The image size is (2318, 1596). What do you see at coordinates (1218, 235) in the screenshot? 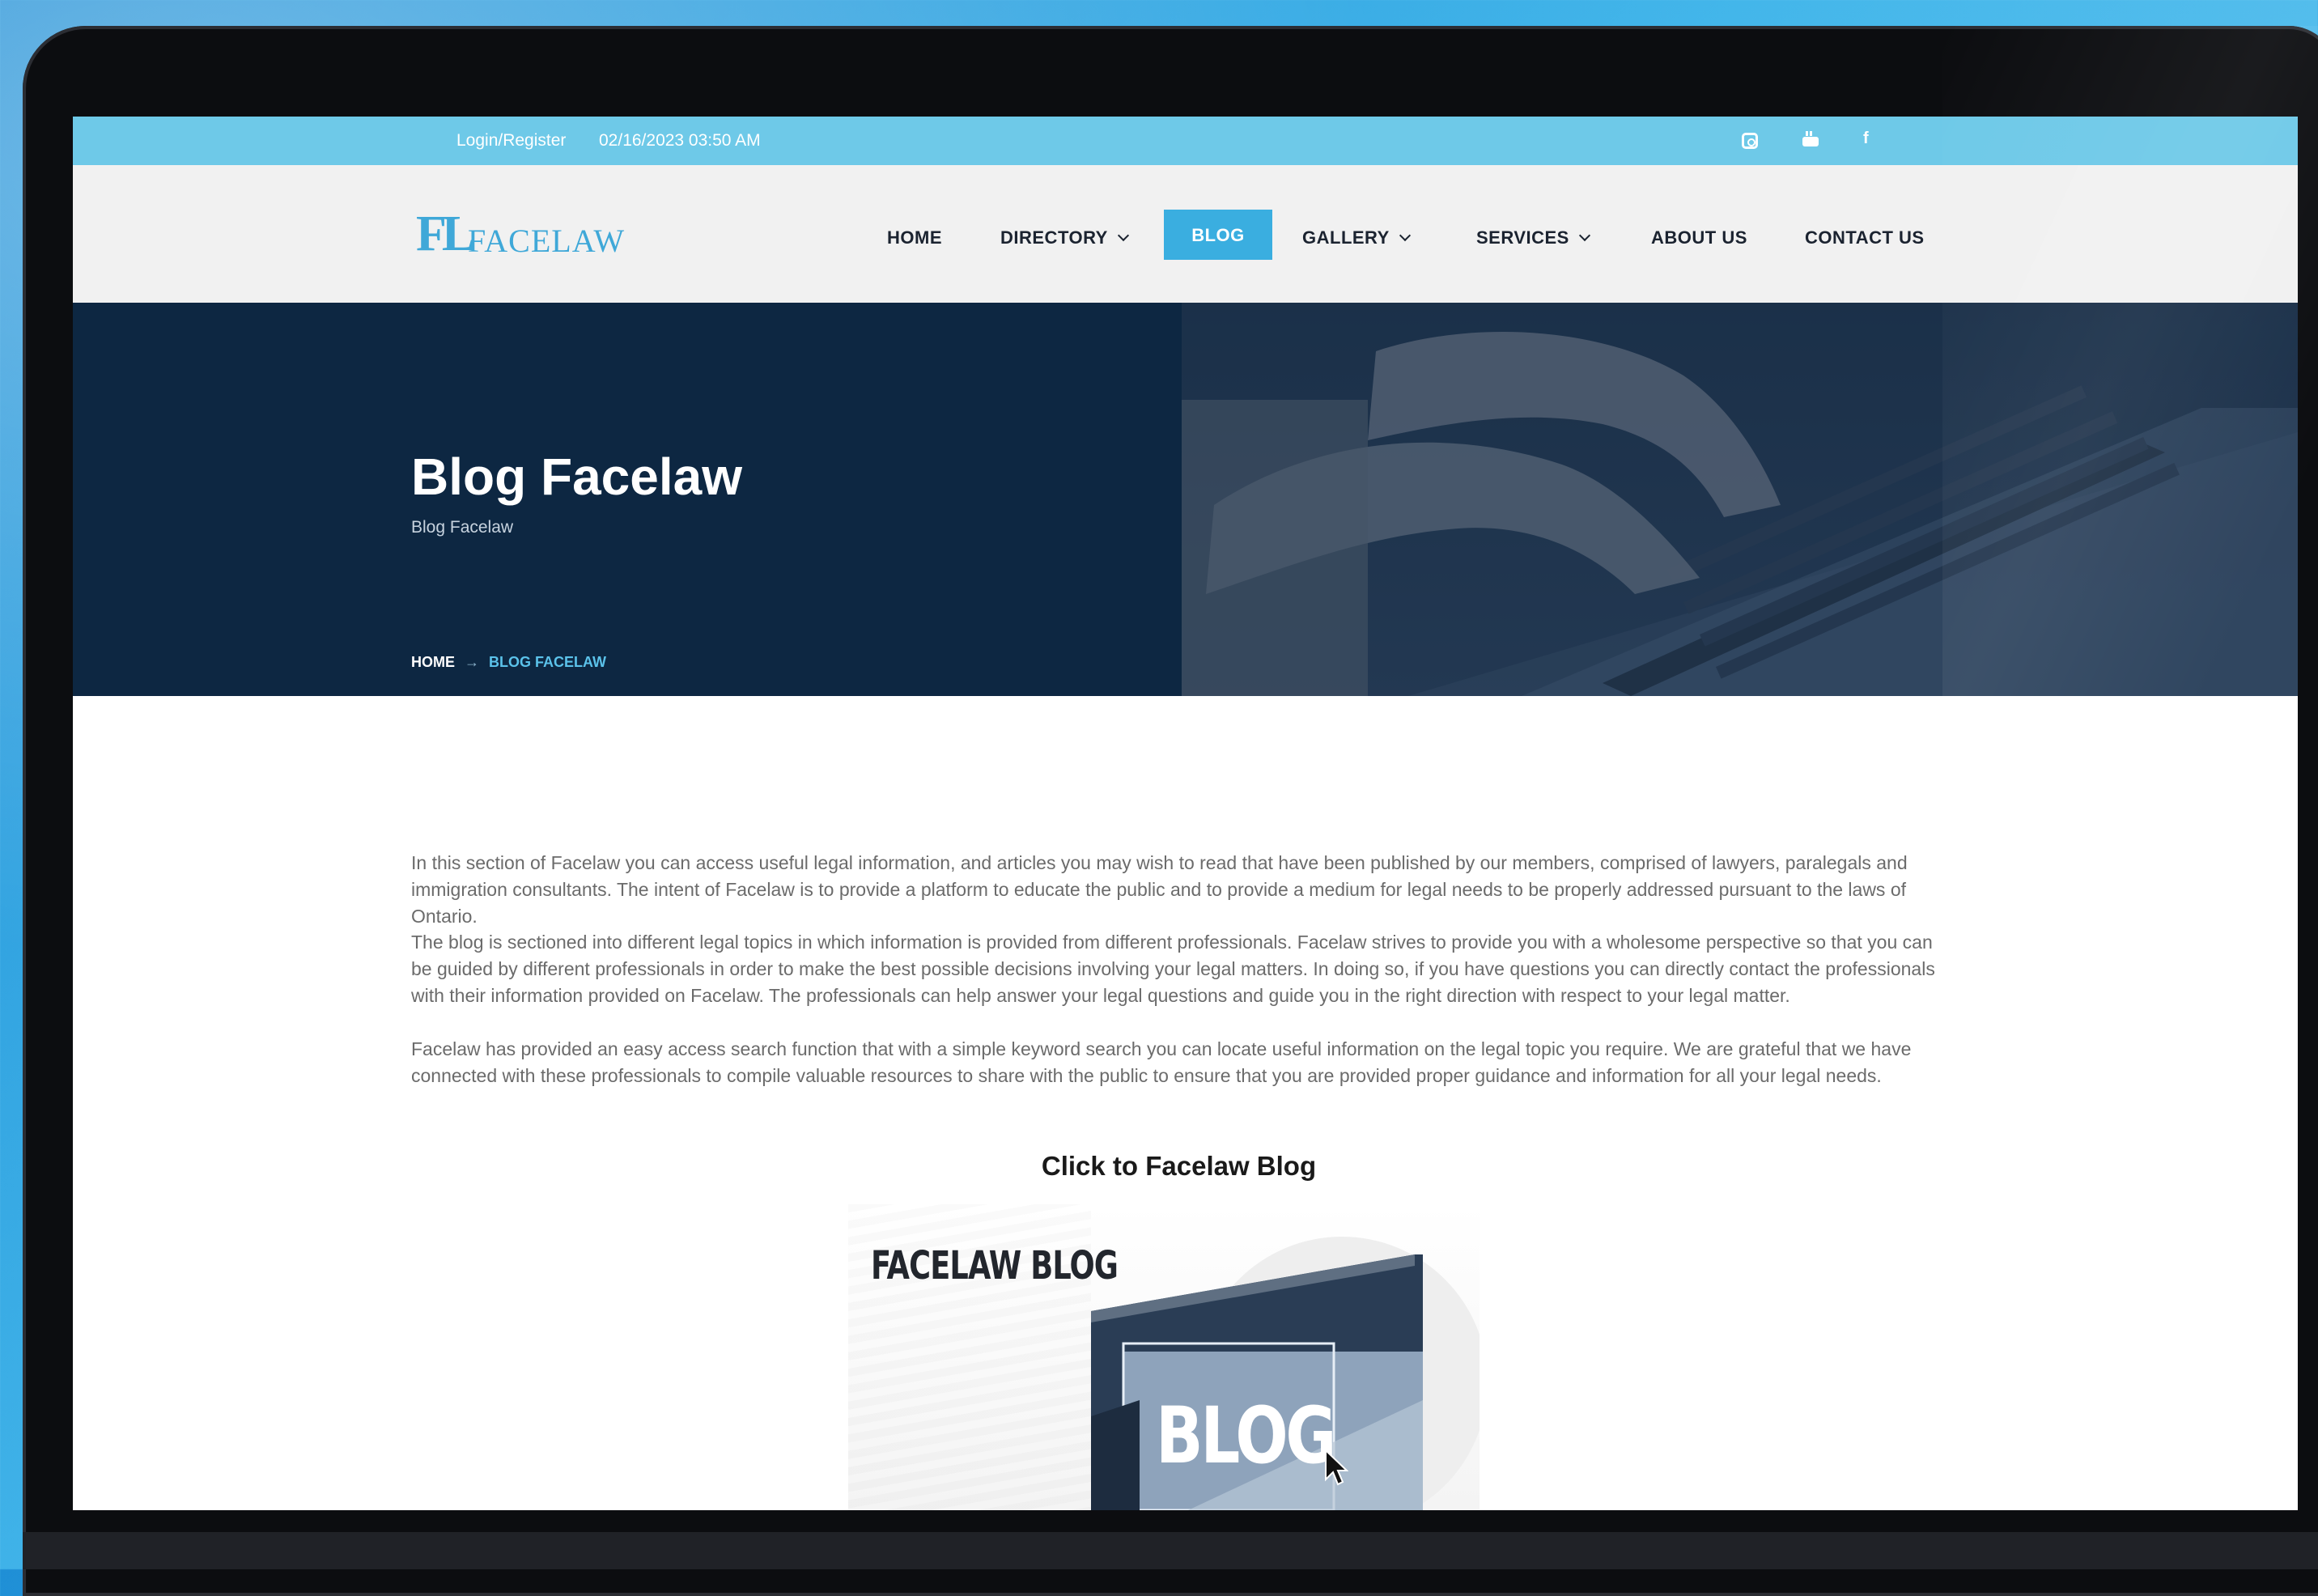
I see `nav-blog: BLOG` at bounding box center [1218, 235].